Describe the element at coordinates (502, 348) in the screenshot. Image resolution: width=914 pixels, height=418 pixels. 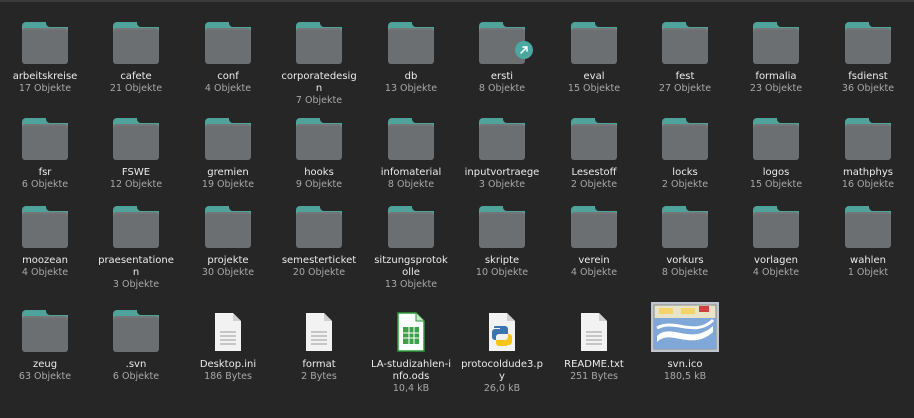
I see `file-item: protocoldude3.py 26,0 kB` at that location.